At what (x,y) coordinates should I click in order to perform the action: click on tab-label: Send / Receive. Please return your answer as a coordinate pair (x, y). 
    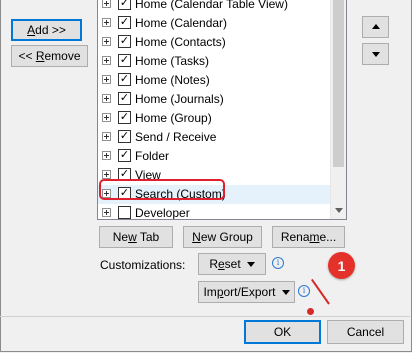
    Looking at the image, I should click on (176, 137).